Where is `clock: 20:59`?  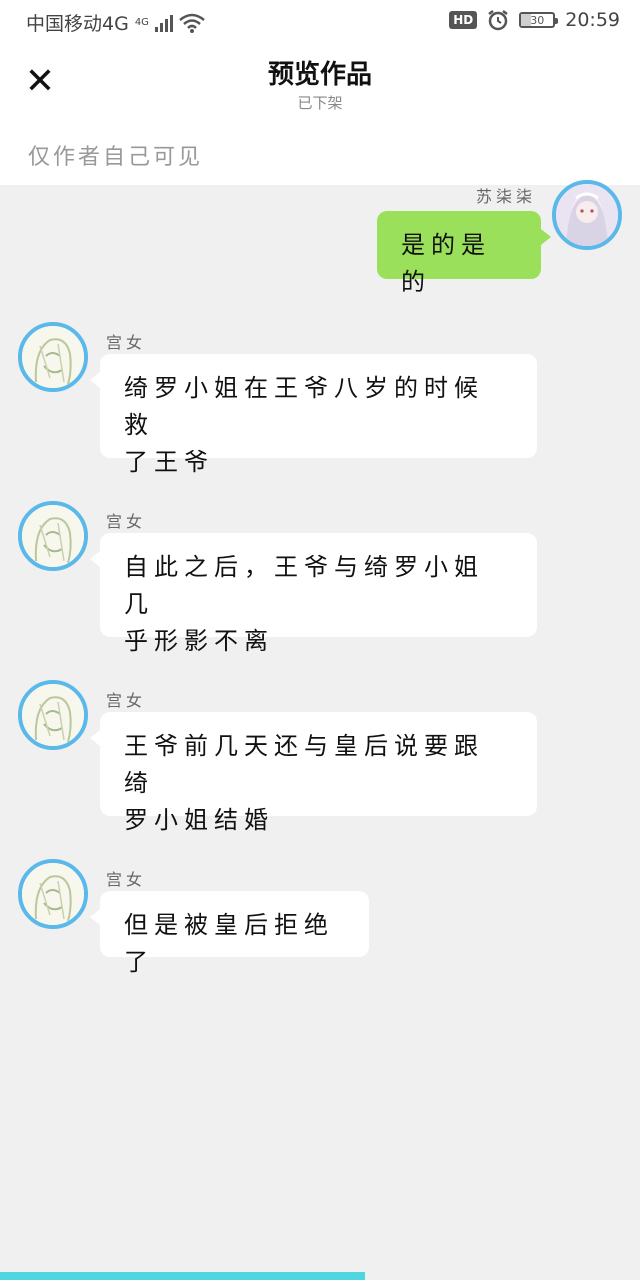 clock: 20:59 is located at coordinates (592, 20).